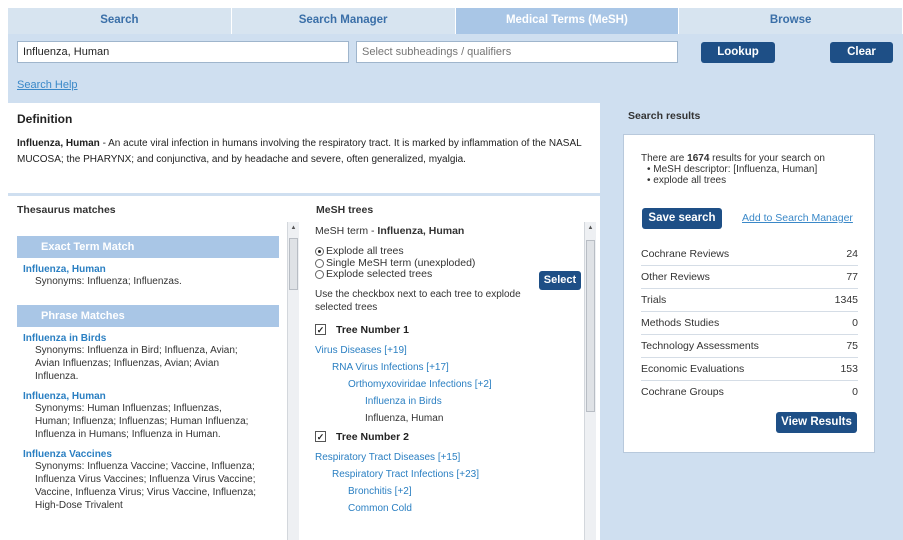 Image resolution: width=903 pixels, height=540 pixels. What do you see at coordinates (749, 277) in the screenshot?
I see `result-row: Other Reviews 77` at bounding box center [749, 277].